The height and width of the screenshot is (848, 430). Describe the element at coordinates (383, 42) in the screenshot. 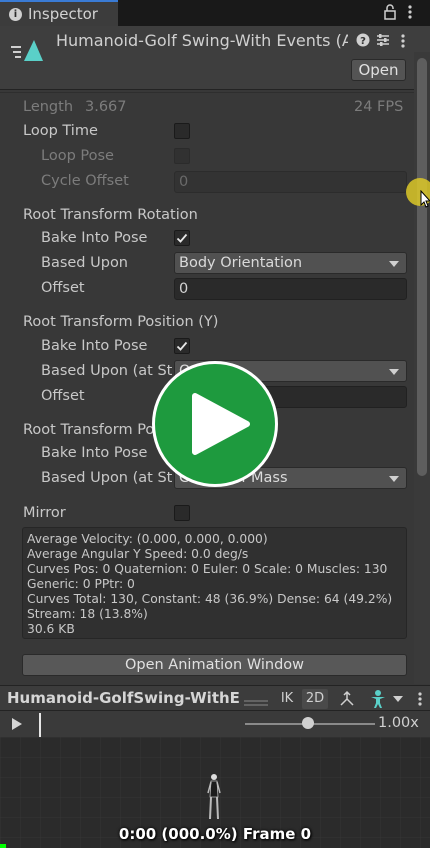

I see `preset-icon` at that location.